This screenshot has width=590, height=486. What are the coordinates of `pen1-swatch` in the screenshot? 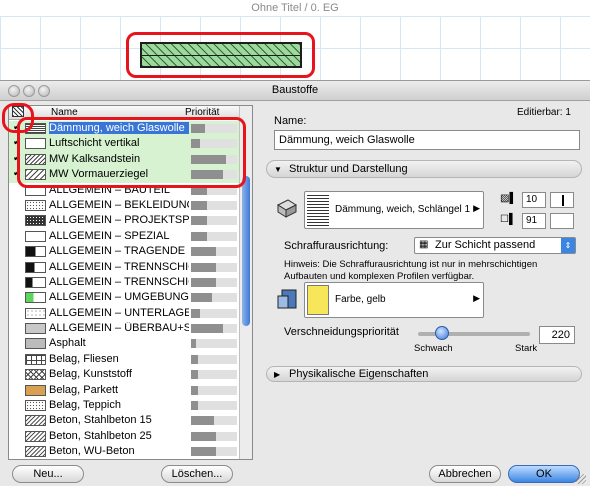 It's located at (562, 200).